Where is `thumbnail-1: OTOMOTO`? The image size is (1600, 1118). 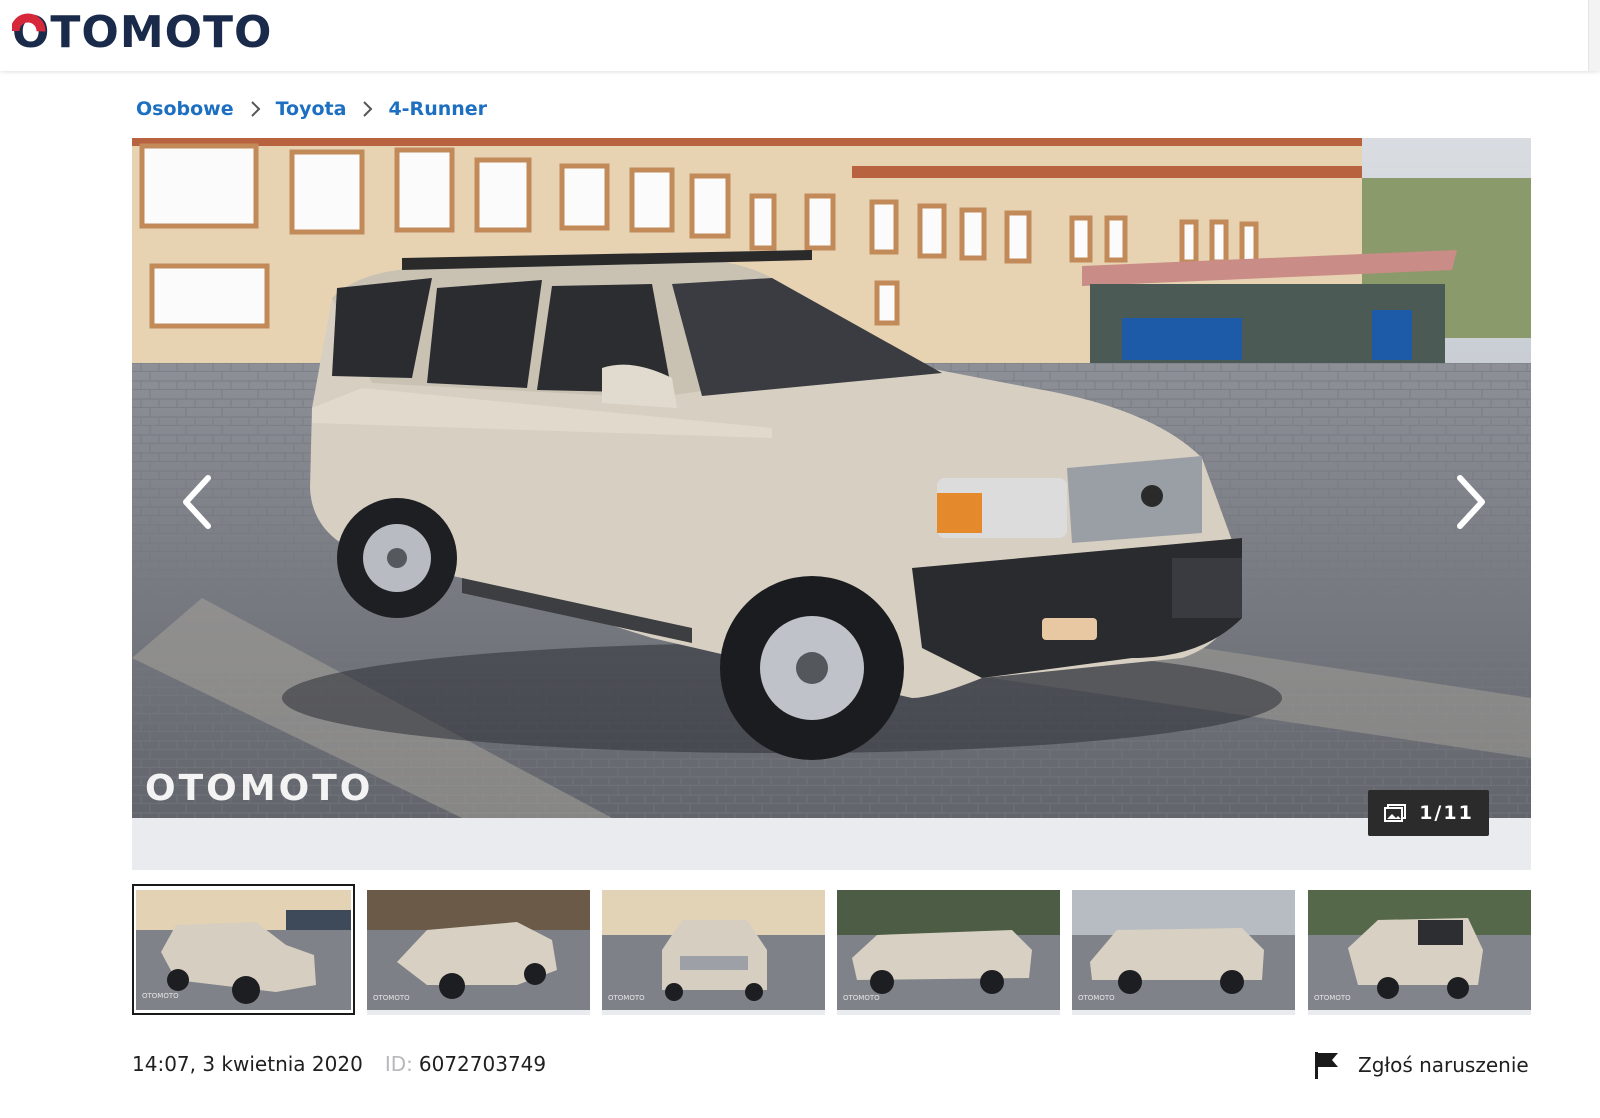 thumbnail-1: OTOMOTO is located at coordinates (243, 949).